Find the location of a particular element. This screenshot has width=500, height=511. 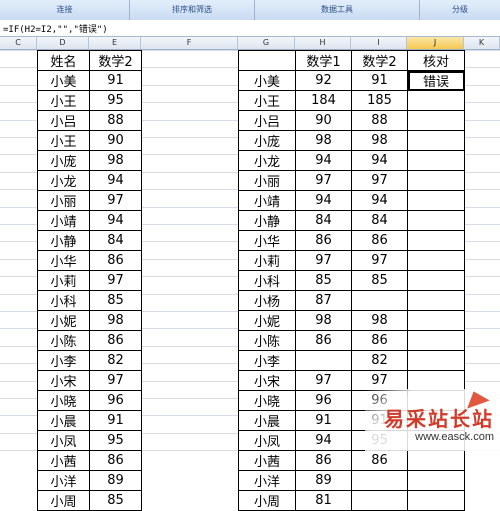

table-cell: 小丽 is located at coordinates (63, 200).